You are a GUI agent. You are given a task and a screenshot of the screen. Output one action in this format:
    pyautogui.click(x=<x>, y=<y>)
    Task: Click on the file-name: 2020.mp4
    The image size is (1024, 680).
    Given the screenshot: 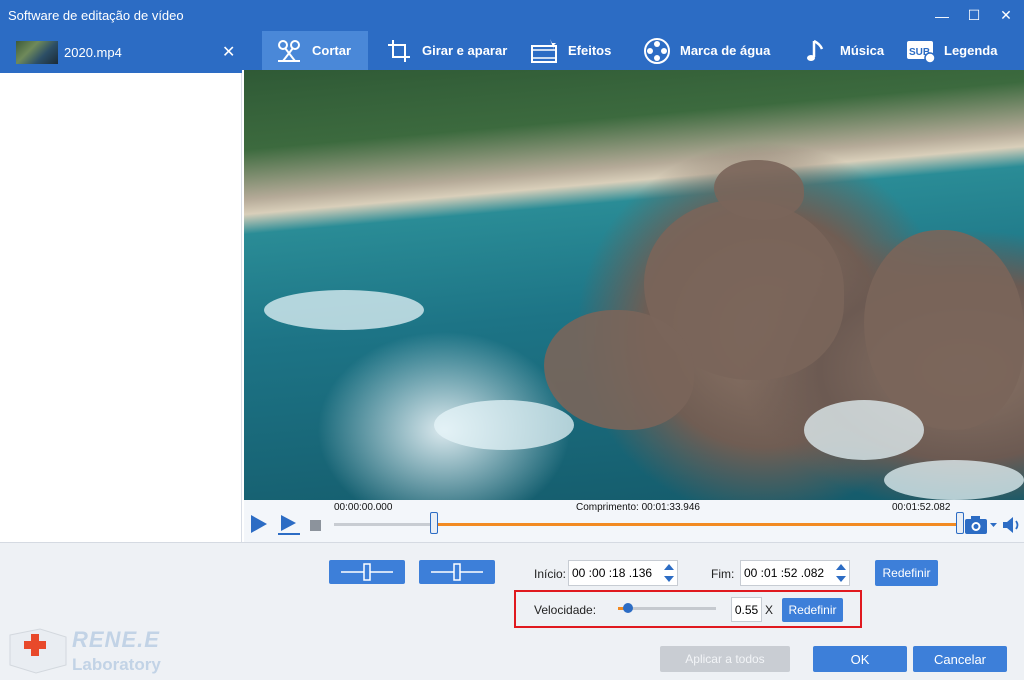 What is the action you would take?
    pyautogui.click(x=93, y=52)
    